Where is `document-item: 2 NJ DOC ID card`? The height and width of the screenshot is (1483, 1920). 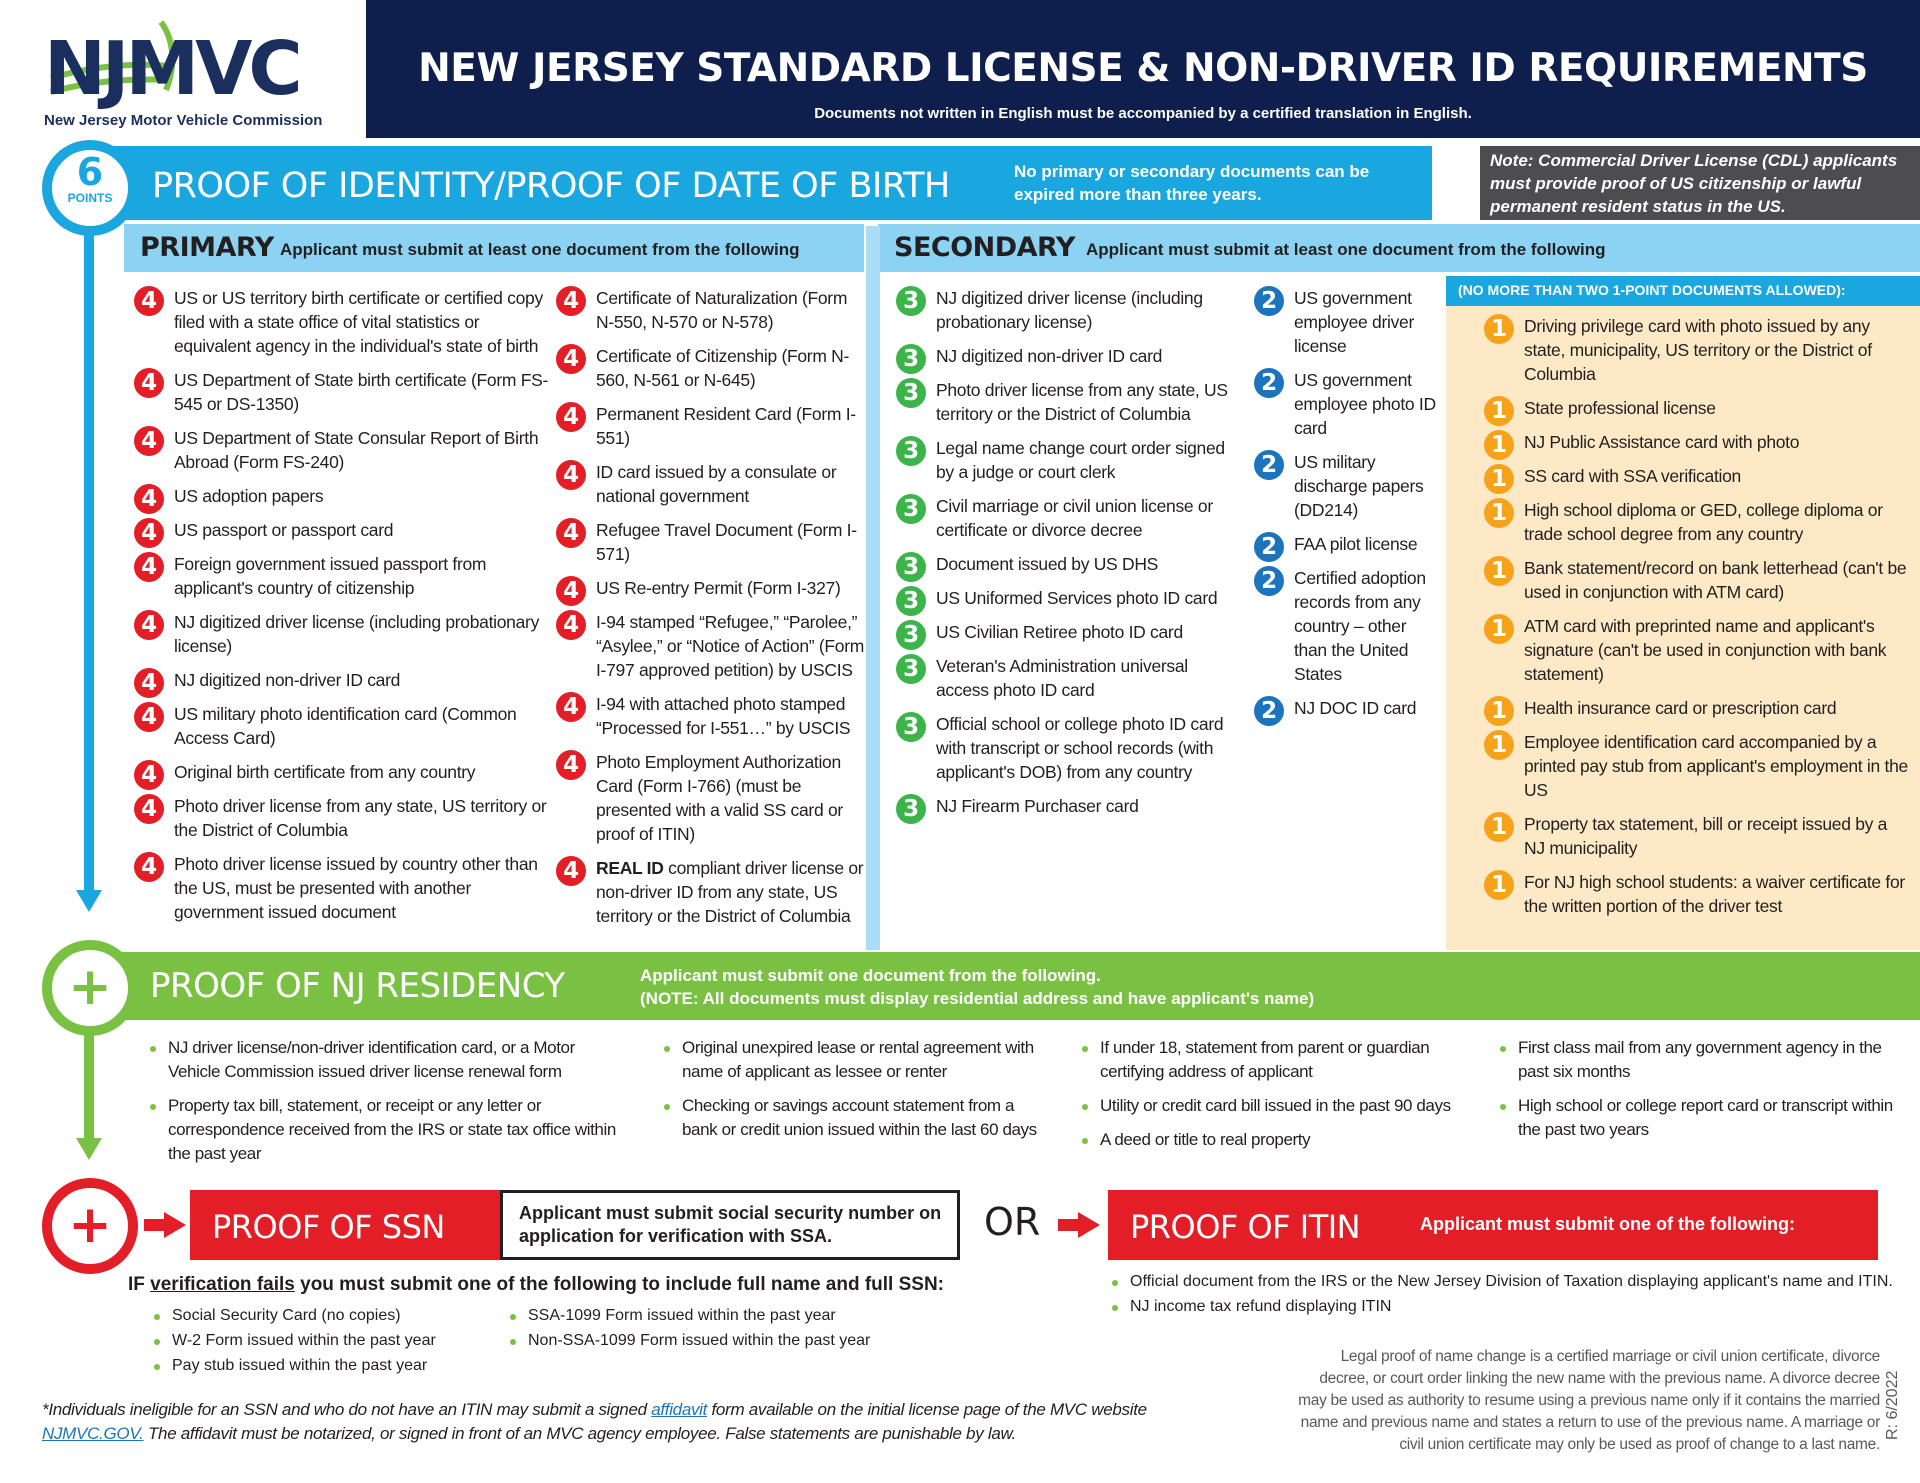 document-item: 2 NJ DOC ID card is located at coordinates (1347, 711).